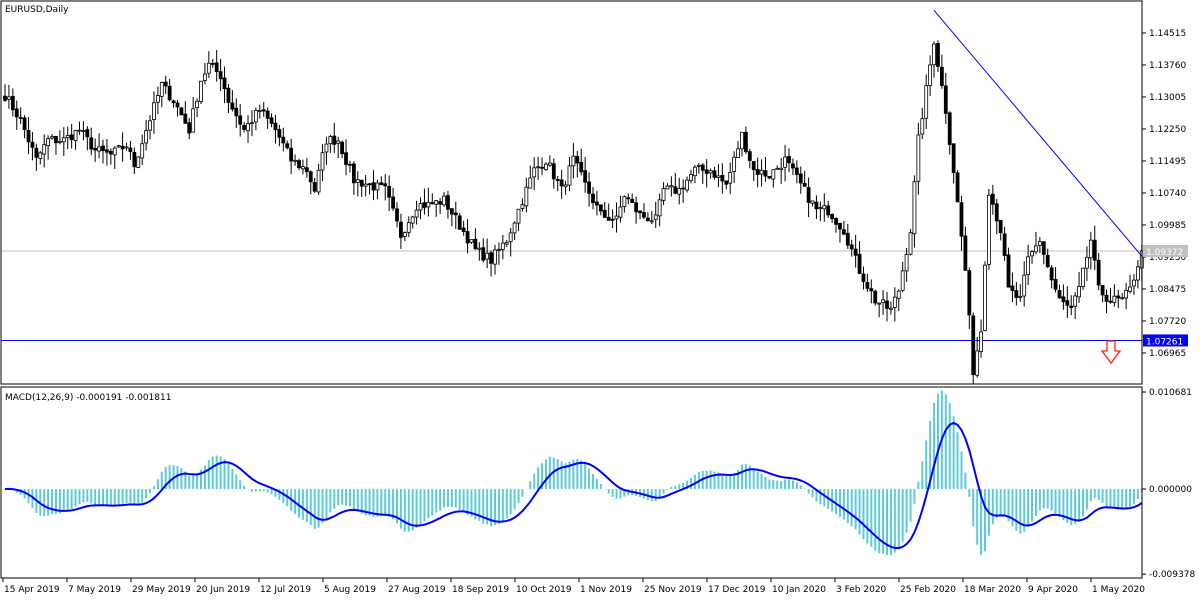 This screenshot has width=1200, height=600. Describe the element at coordinates (37, 10) in the screenshot. I see `symbol-title: EURUSD,Daily` at that location.